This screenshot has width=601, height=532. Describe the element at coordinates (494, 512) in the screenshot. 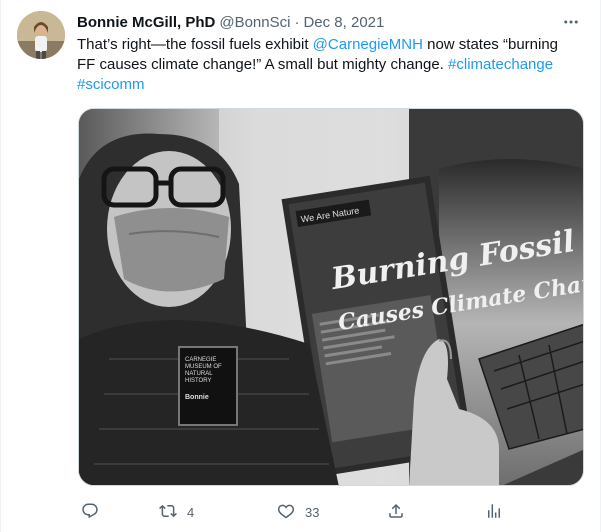

I see `analytics-icon` at that location.